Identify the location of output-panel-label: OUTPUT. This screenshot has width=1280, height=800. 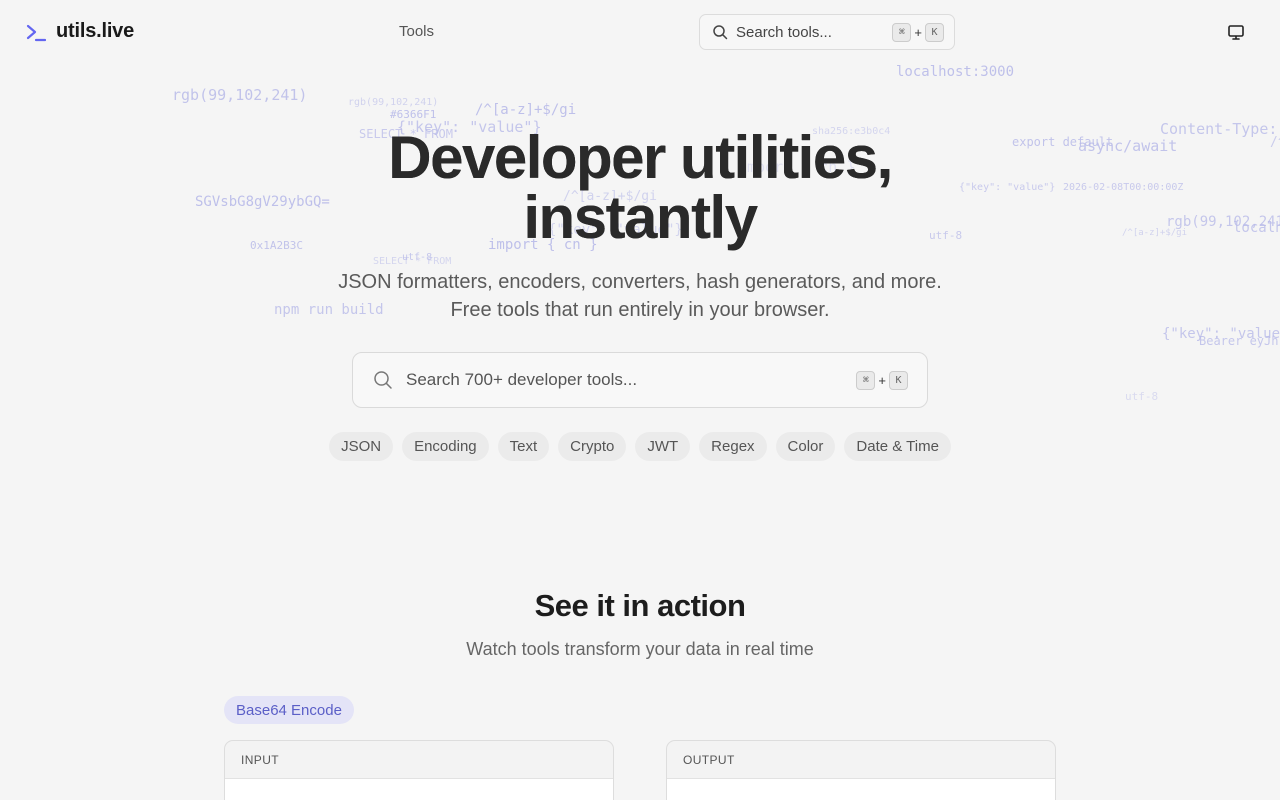
(861, 760).